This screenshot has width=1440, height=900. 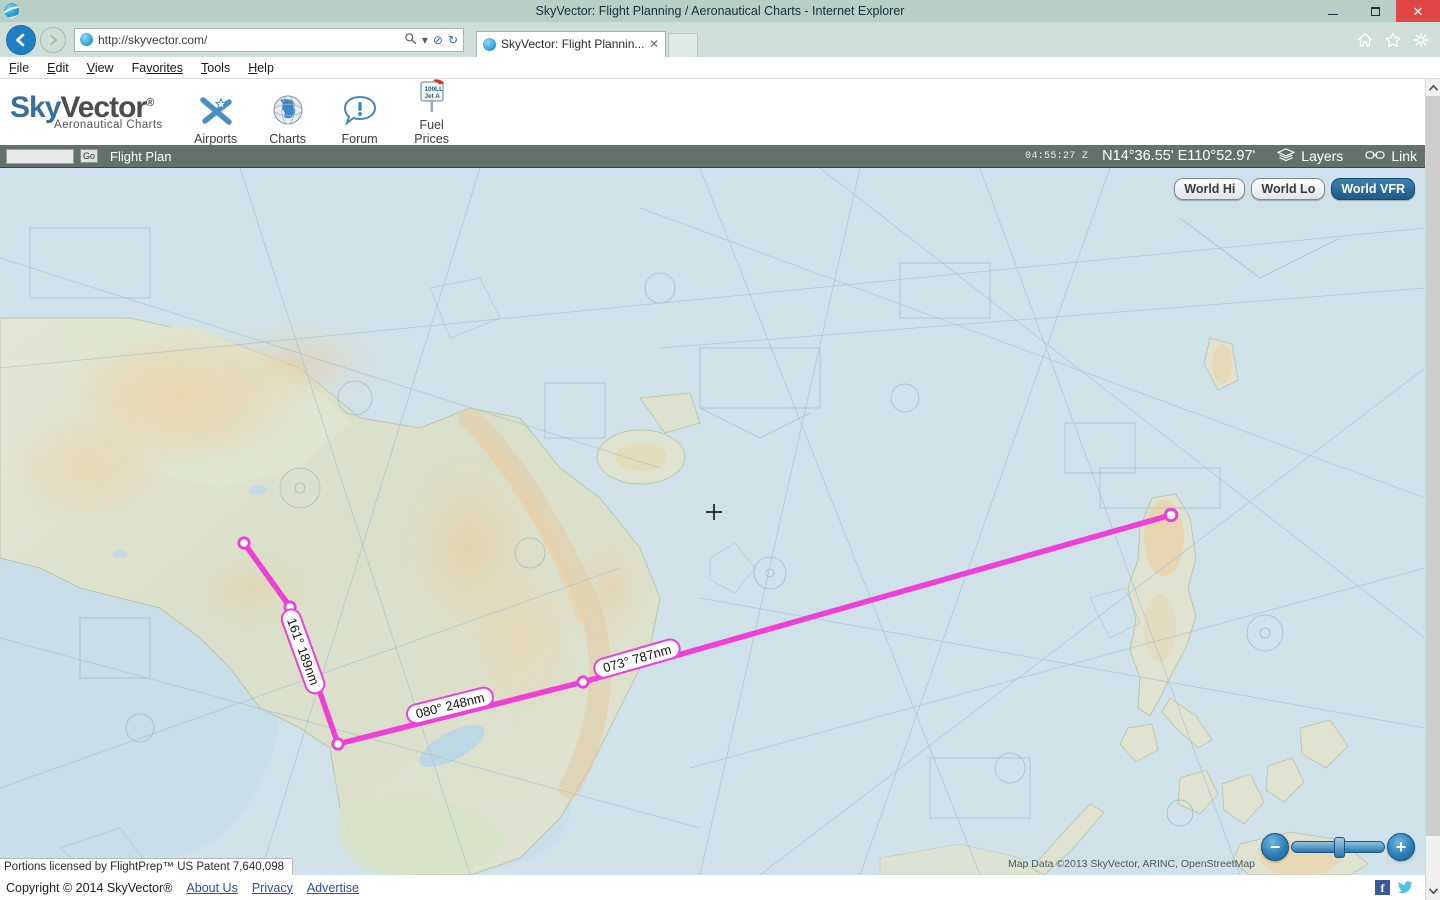 What do you see at coordinates (1288, 189) in the screenshot?
I see `chart-button-world-lo: World Lo` at bounding box center [1288, 189].